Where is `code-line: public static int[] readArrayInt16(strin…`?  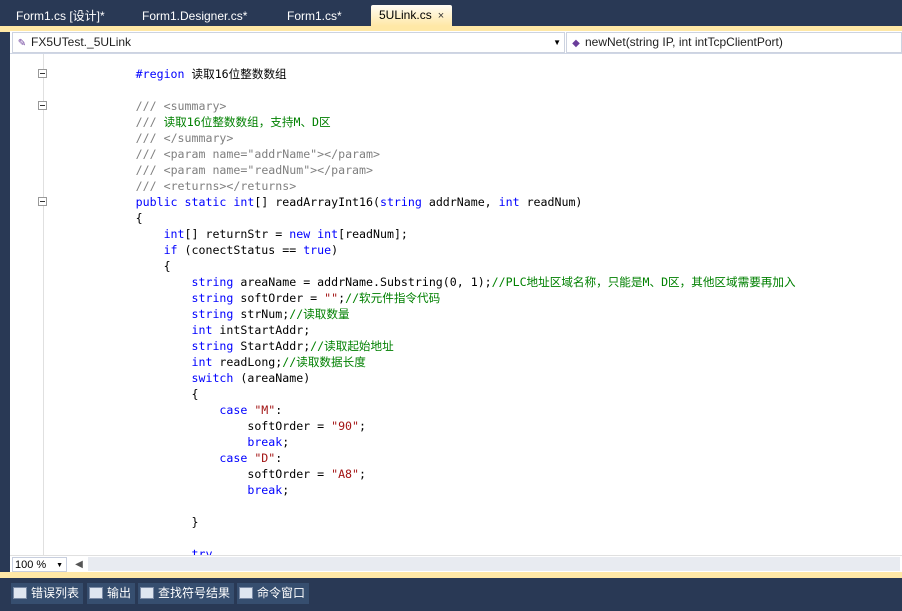 code-line: public static int[] readArrayInt16(strin… is located at coordinates (403, 202).